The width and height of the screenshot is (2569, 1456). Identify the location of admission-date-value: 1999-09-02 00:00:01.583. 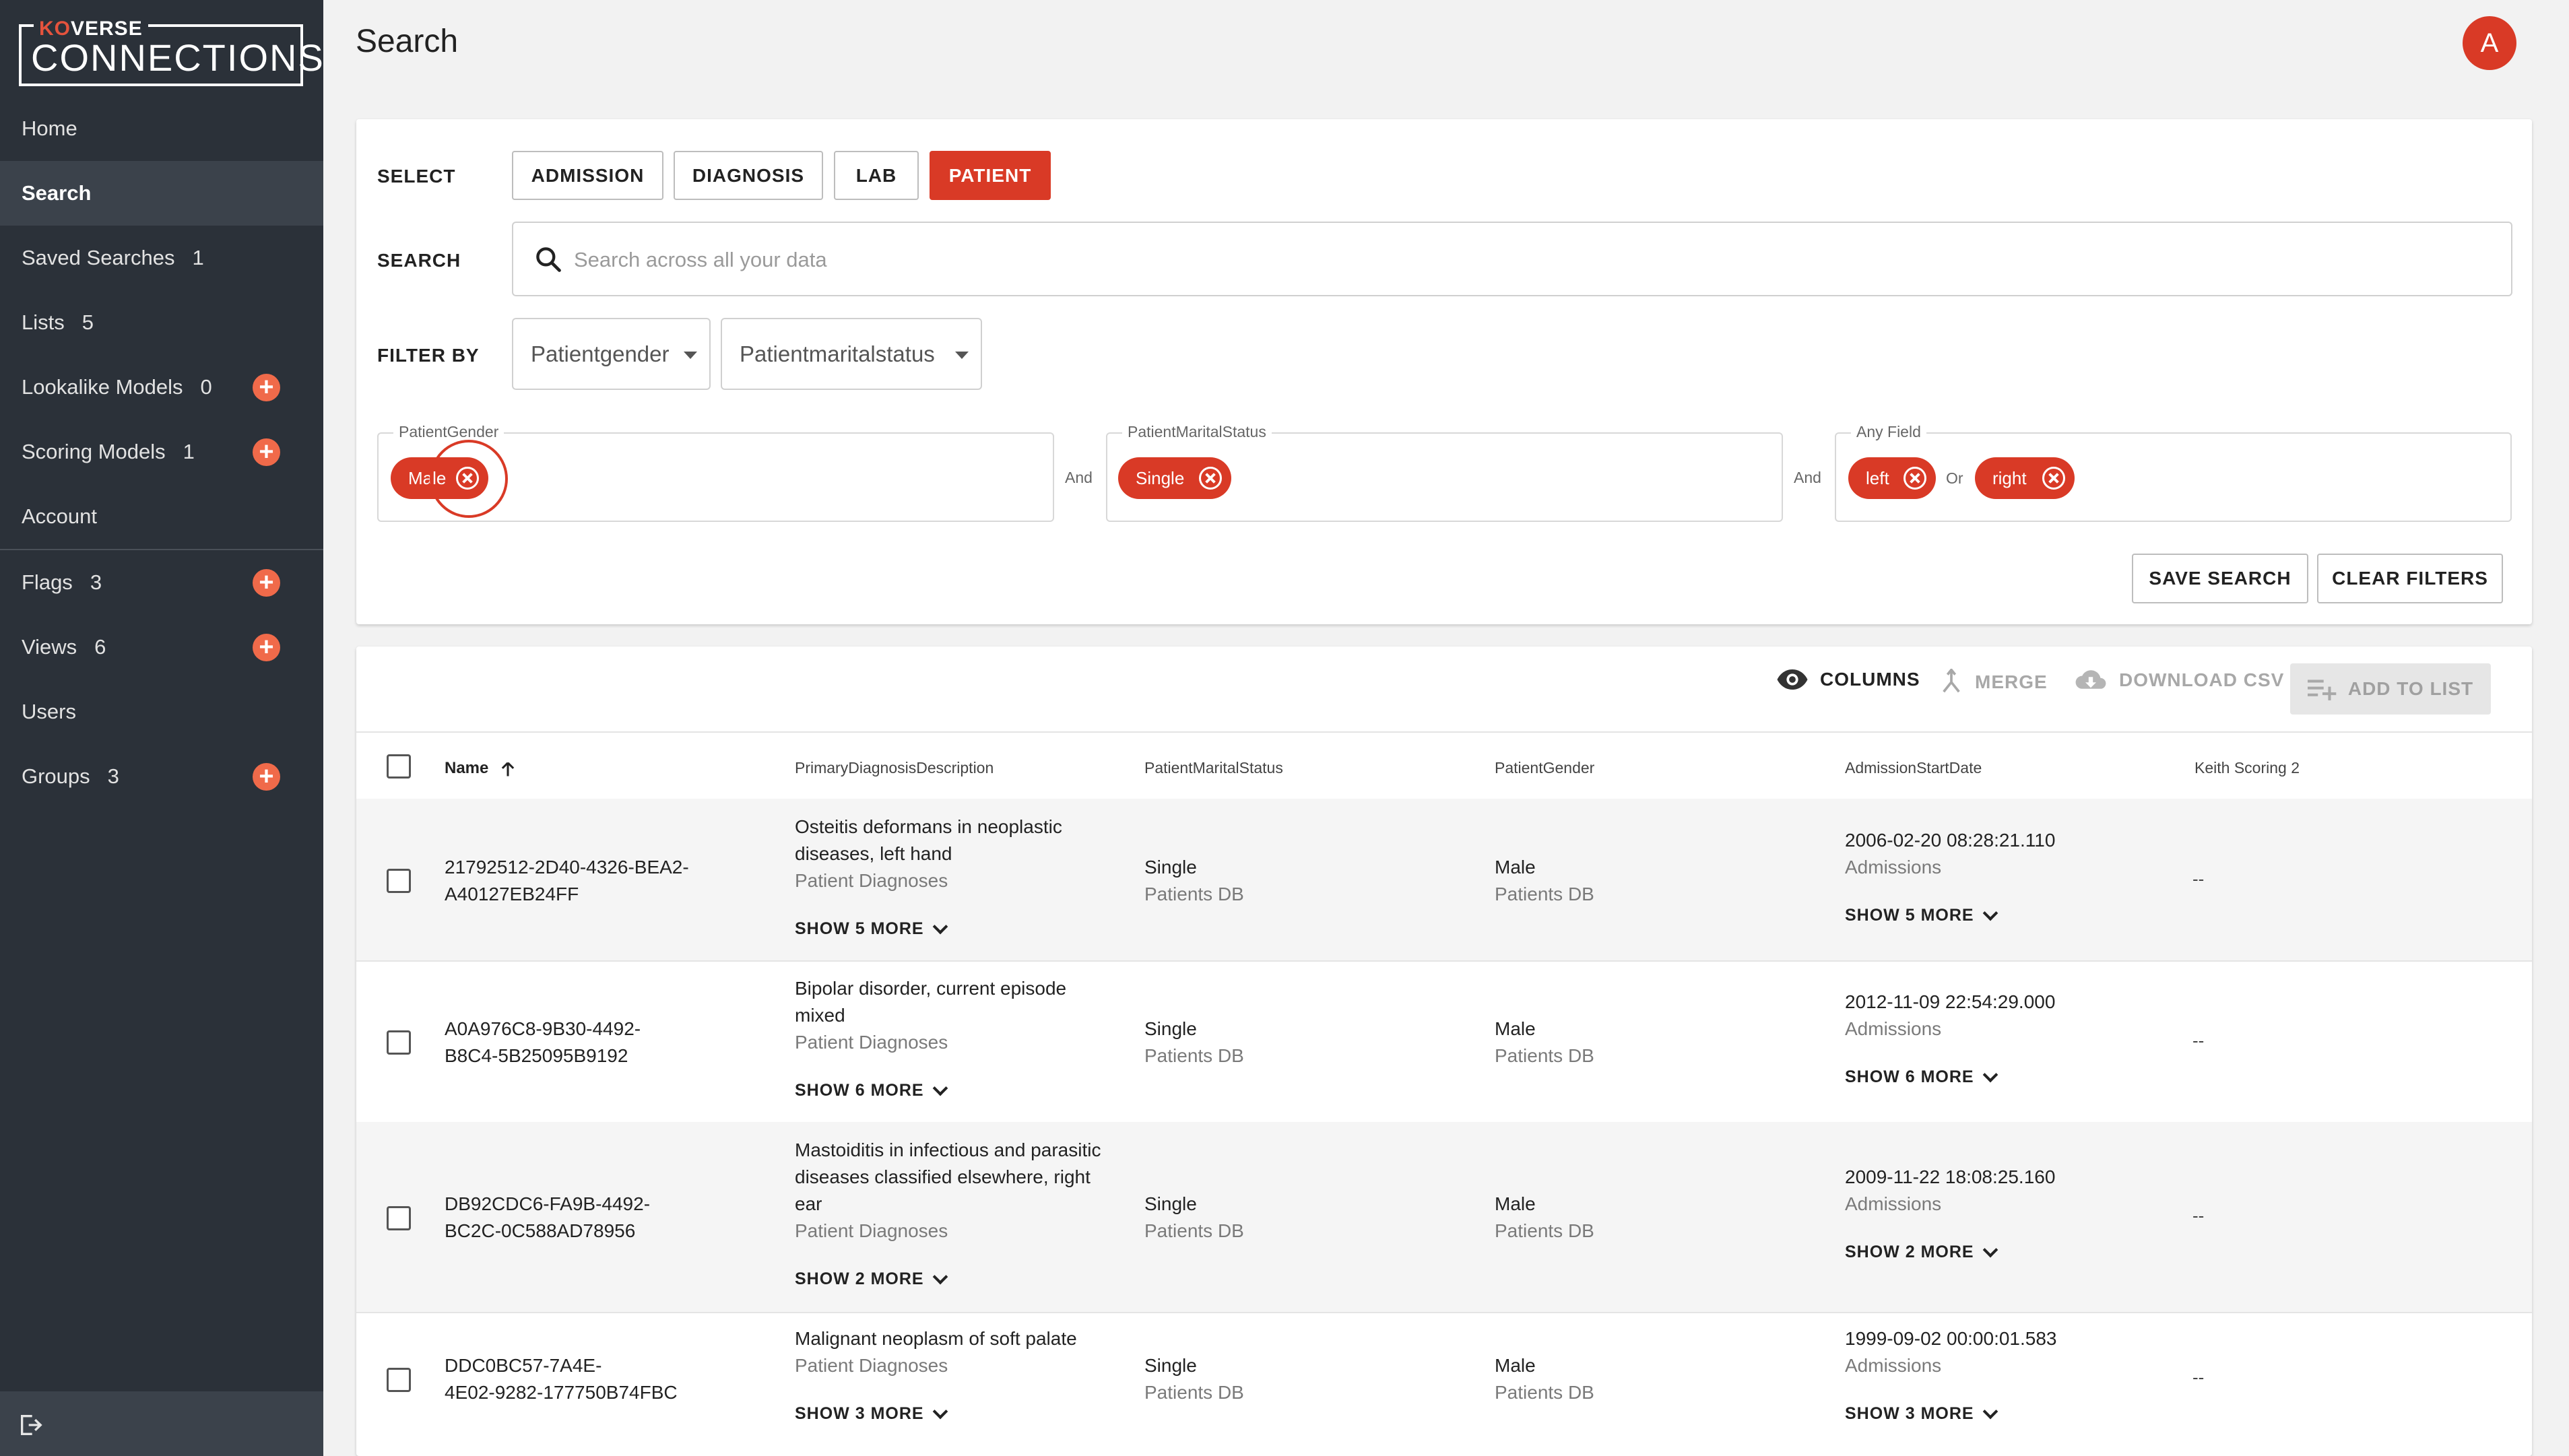
(1951, 1339).